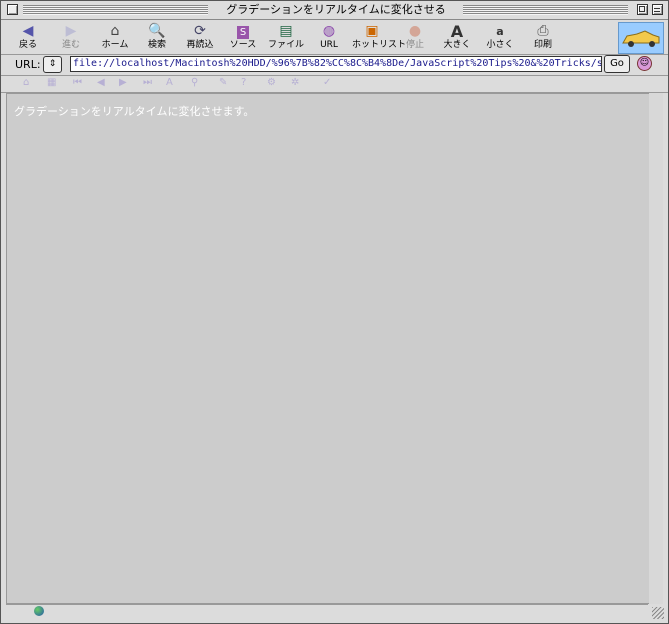 Image resolution: width=669 pixels, height=624 pixels. Describe the element at coordinates (51, 82) in the screenshot. I see `nav-grid-icon: ▦` at that location.